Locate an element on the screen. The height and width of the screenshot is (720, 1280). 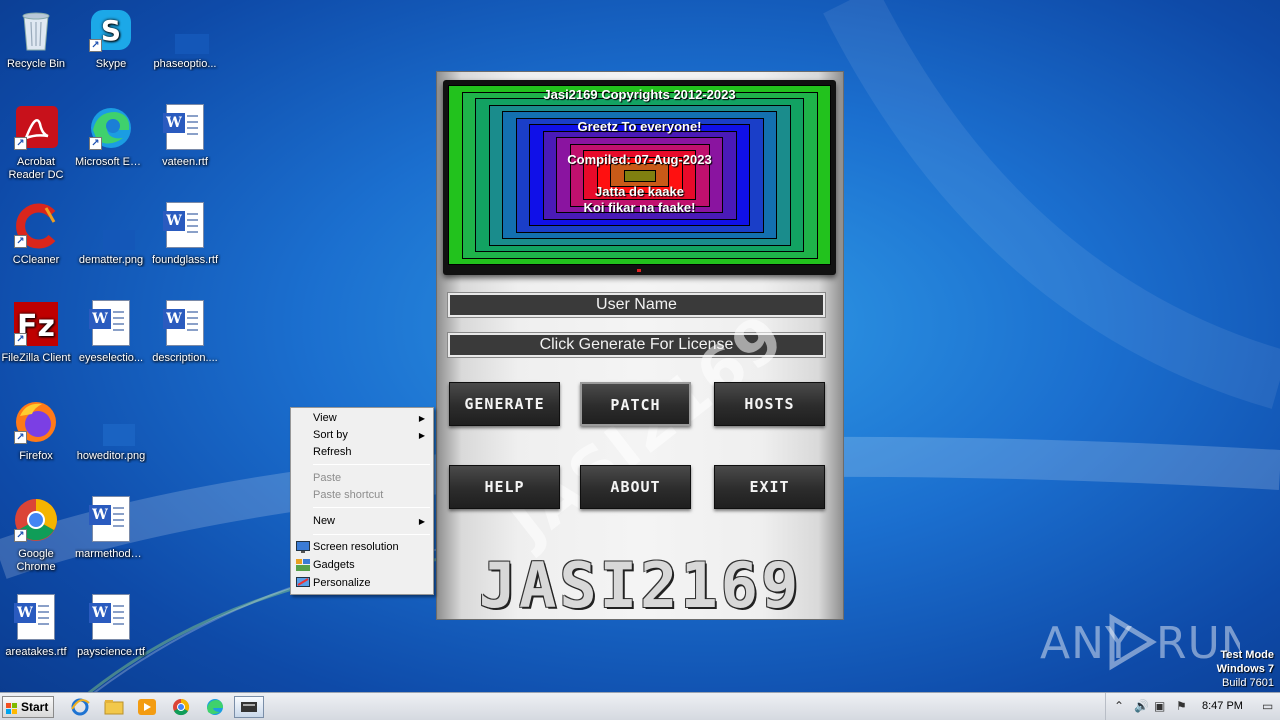
compiled-text: Compiled: 07-Aug-2023 is located at coordinates (639, 159).